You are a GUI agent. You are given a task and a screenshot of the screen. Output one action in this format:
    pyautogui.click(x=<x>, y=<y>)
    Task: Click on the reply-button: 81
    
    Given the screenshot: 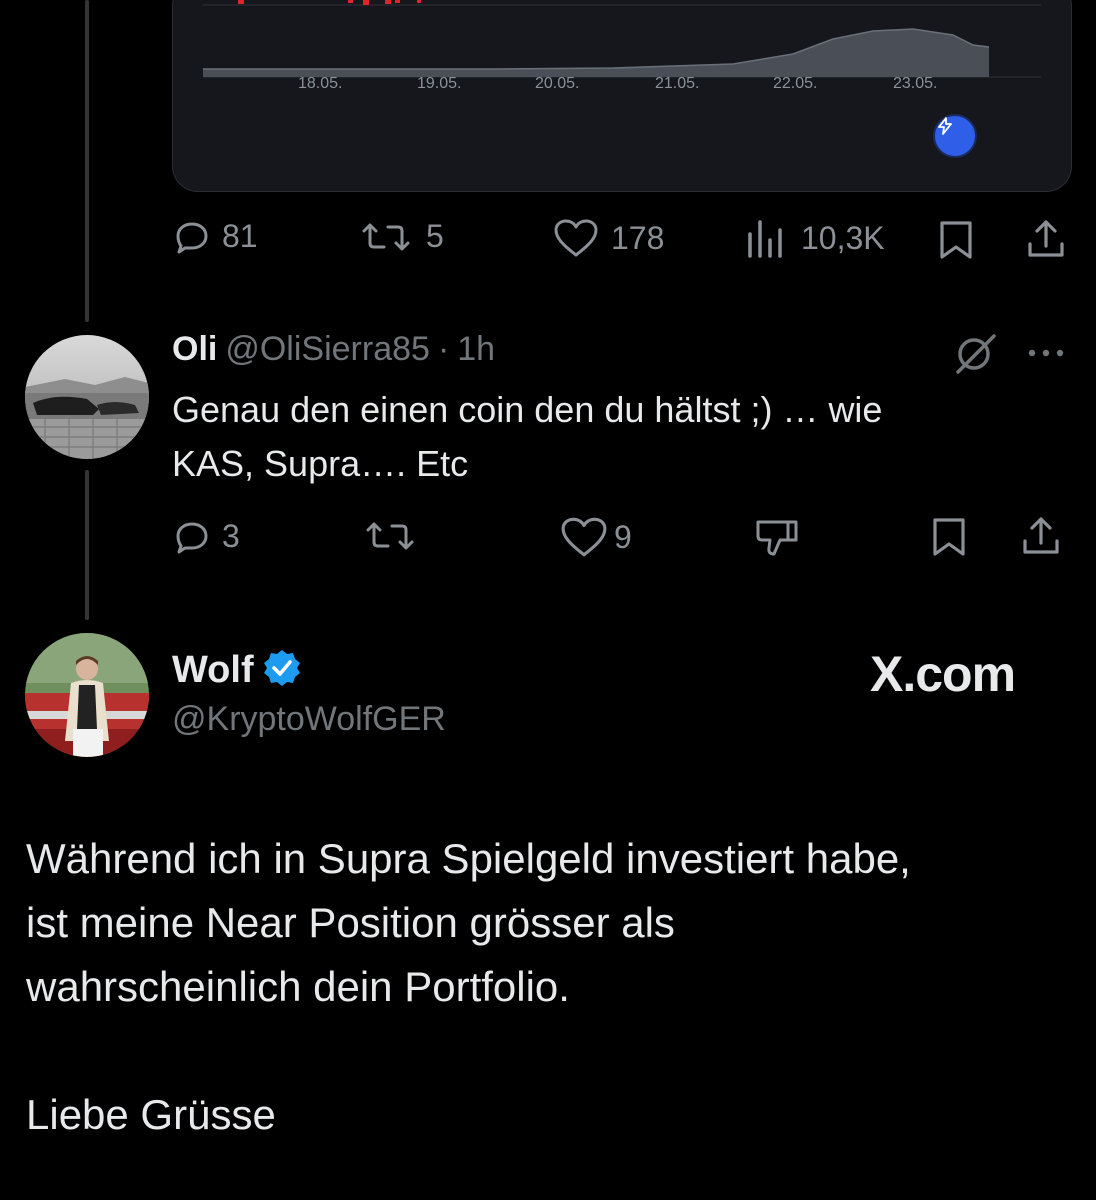 What is the action you would take?
    pyautogui.click(x=216, y=236)
    